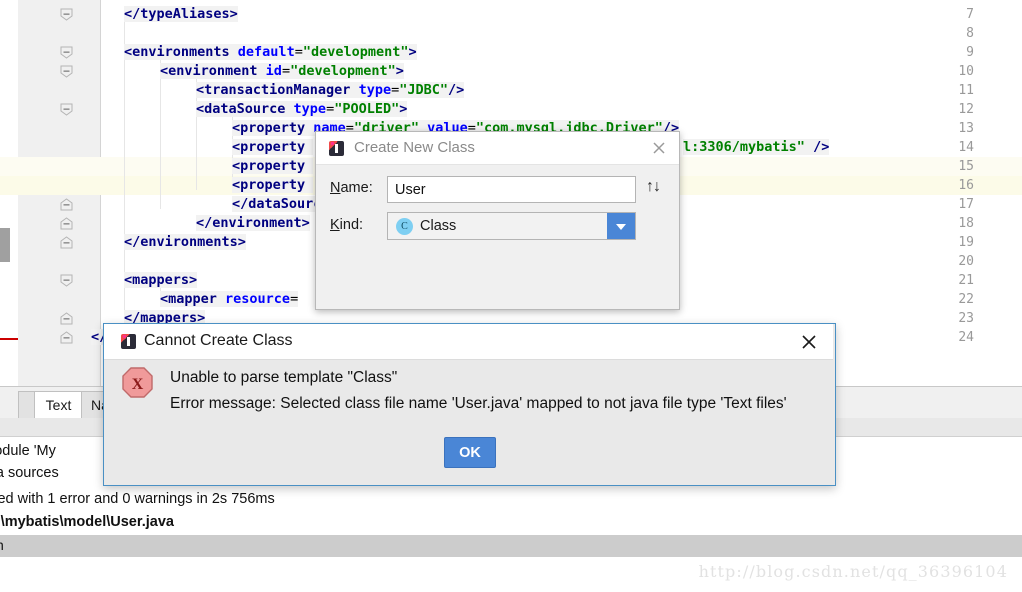 The width and height of the screenshot is (1022, 592). I want to click on editor-left-strip, so click(9, 195).